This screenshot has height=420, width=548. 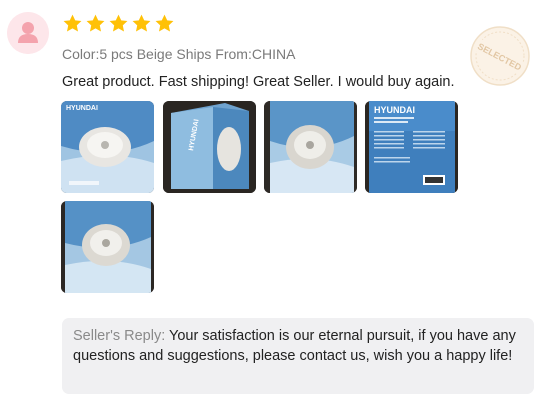 I want to click on star-rating, so click(x=118, y=23).